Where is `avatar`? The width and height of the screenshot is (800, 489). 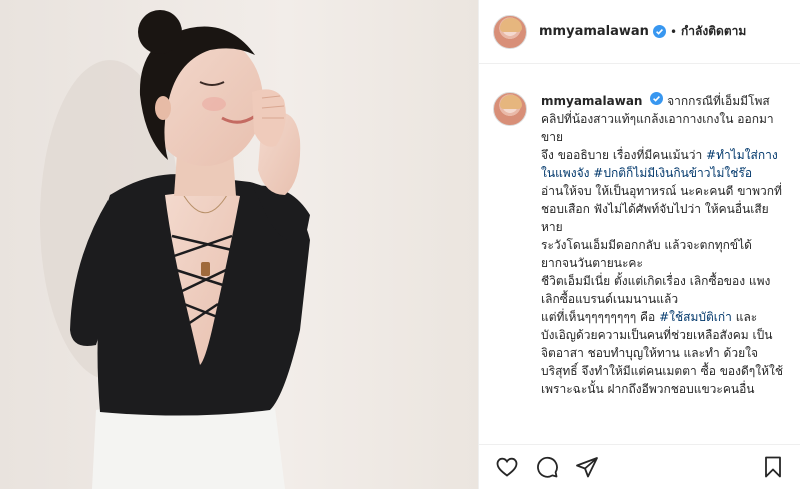
avatar is located at coordinates (510, 31).